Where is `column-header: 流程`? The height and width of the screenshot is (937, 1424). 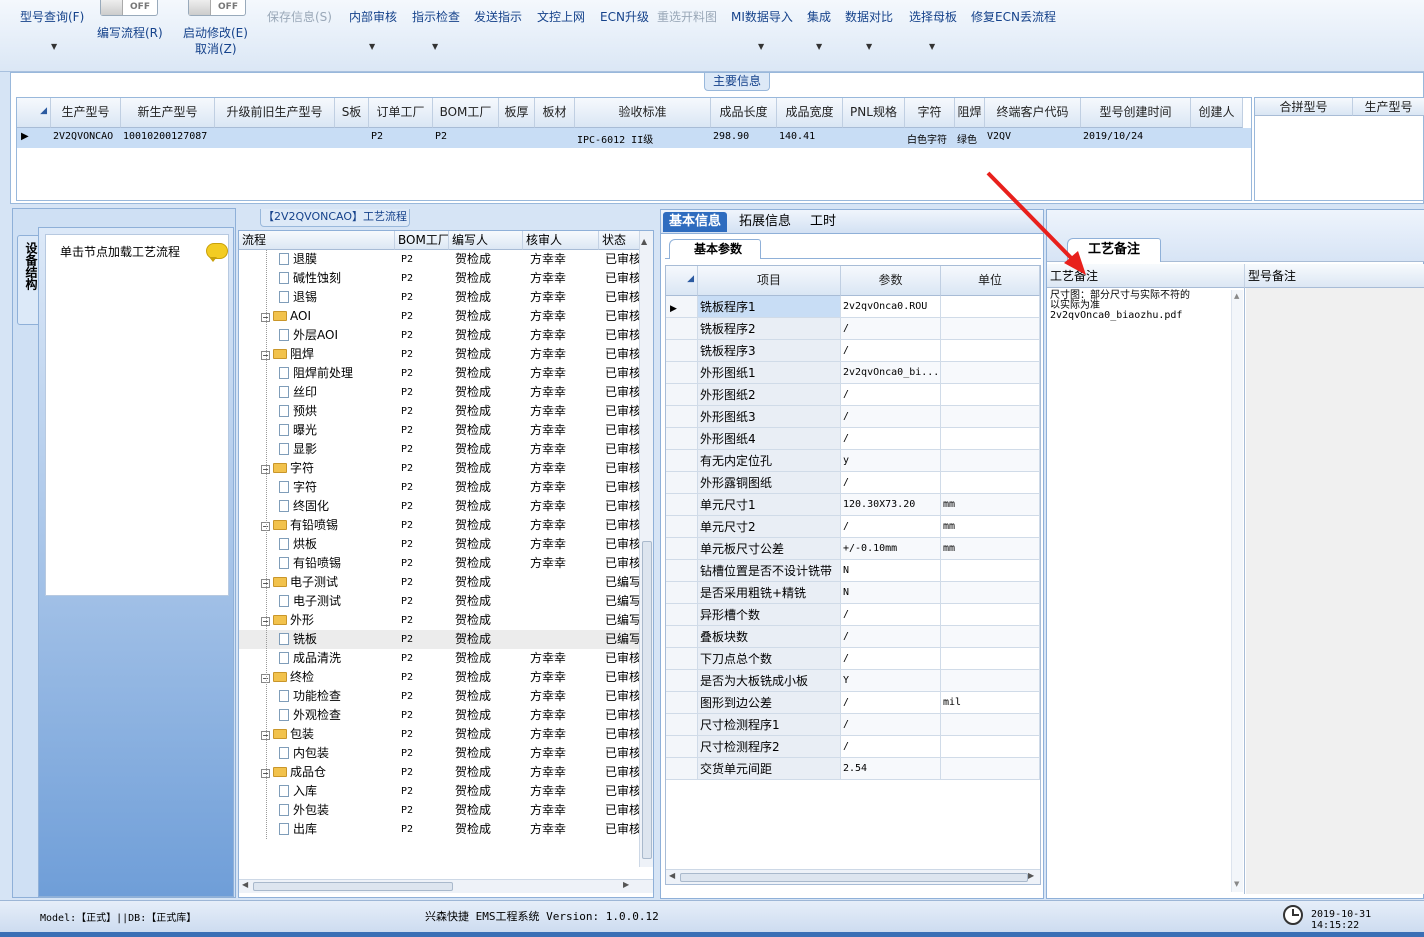 column-header: 流程 is located at coordinates (317, 240).